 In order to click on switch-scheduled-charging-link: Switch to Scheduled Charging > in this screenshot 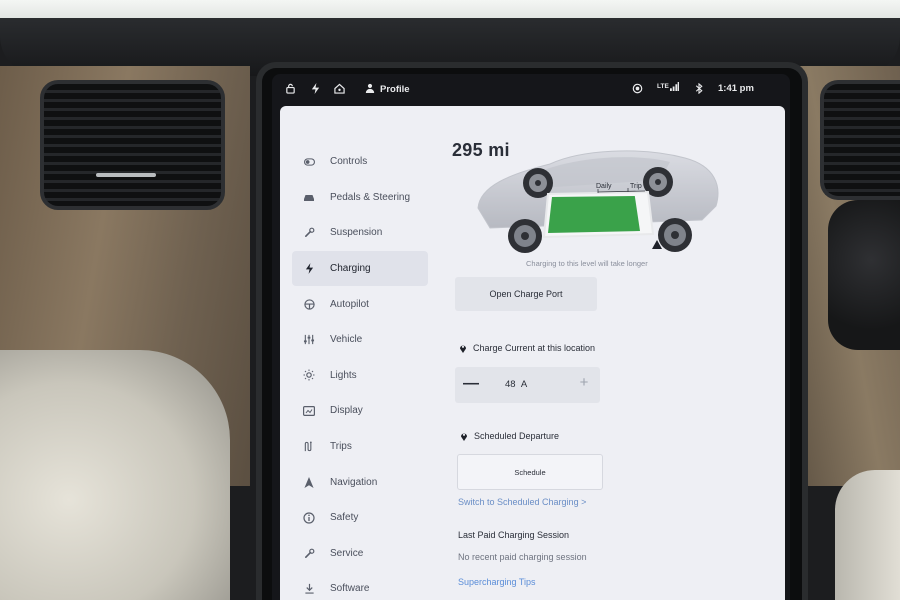, I will do `click(522, 502)`.